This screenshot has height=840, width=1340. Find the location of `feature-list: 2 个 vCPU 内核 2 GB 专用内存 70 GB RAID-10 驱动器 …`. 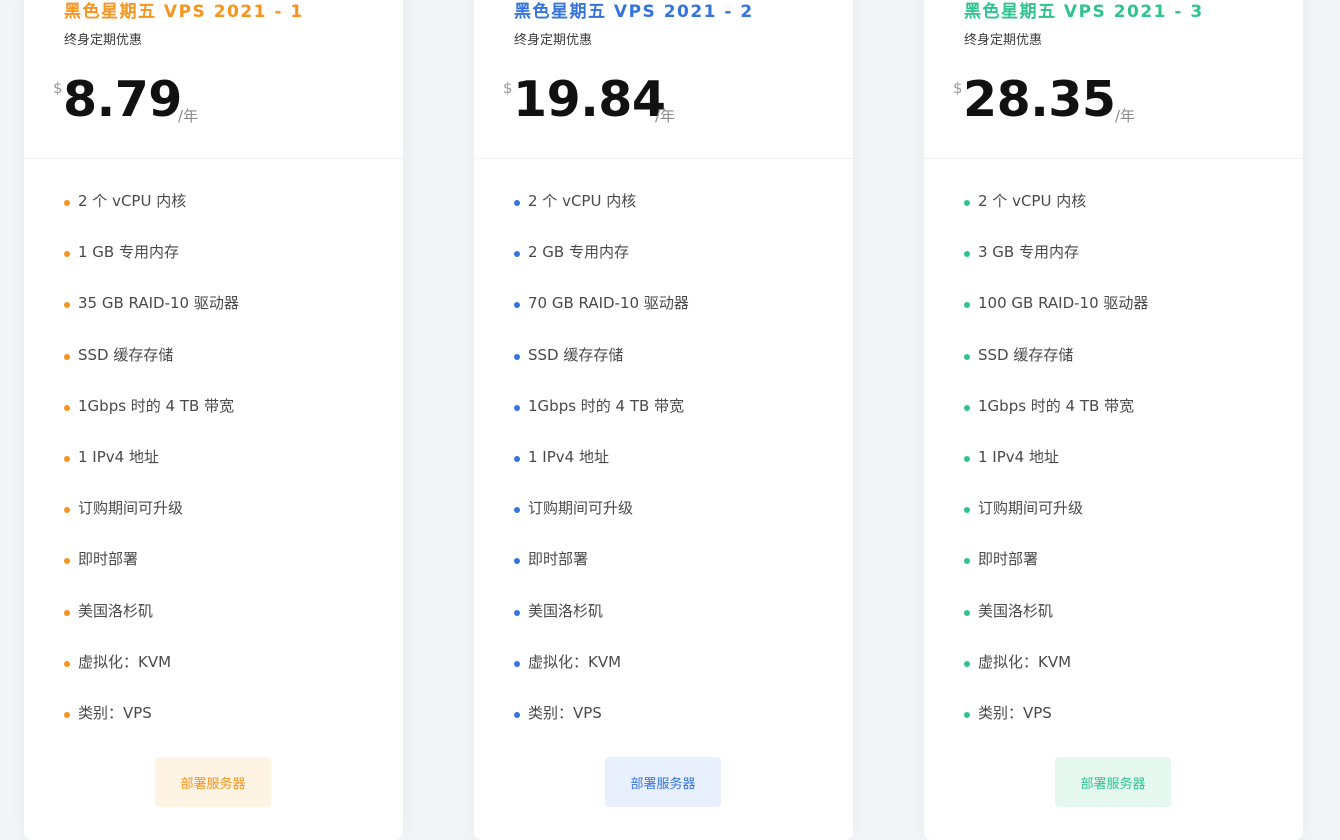

feature-list: 2 个 vCPU 内核 2 GB 专用内存 70 GB RAID-10 驱动器 … is located at coordinates (601, 471).